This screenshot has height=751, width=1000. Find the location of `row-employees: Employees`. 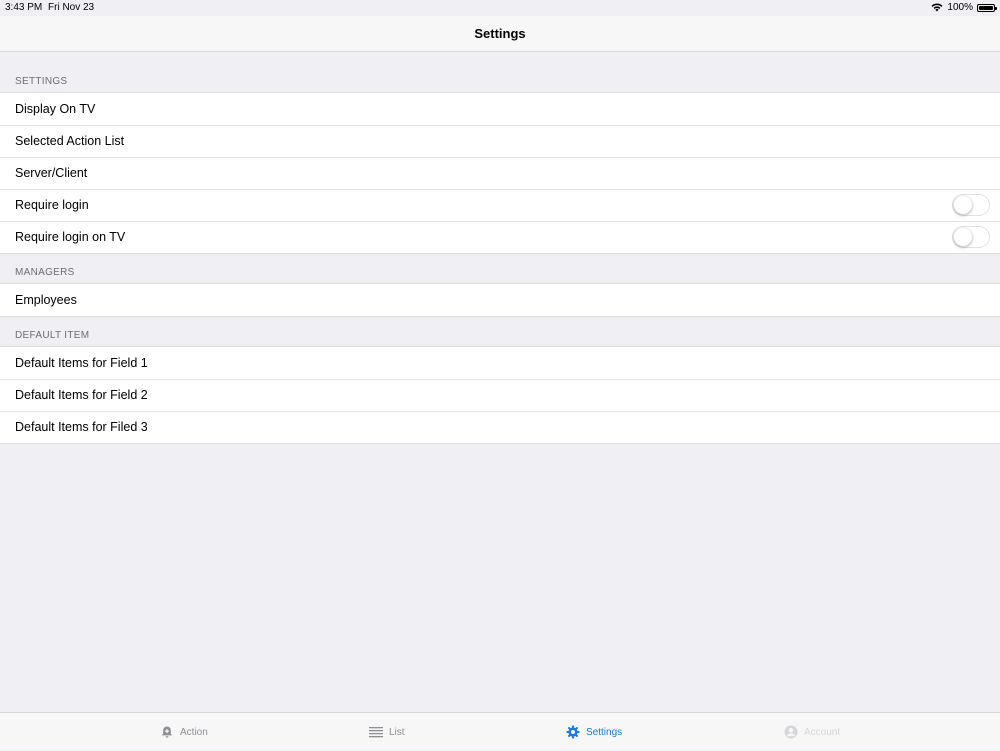

row-employees: Employees is located at coordinates (500, 300).